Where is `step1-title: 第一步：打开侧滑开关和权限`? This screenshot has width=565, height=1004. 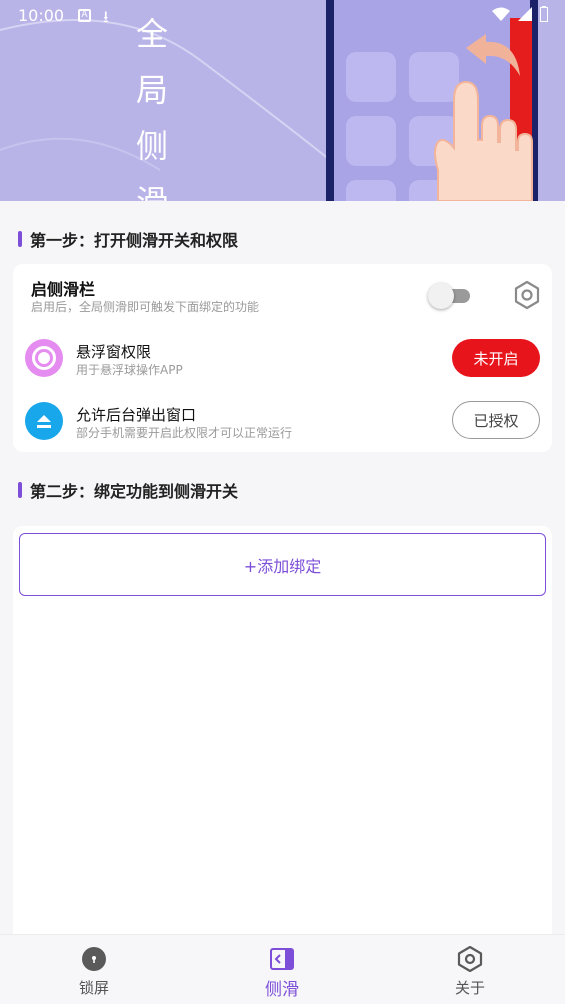
step1-title: 第一步：打开侧滑开关和权限 is located at coordinates (134, 240).